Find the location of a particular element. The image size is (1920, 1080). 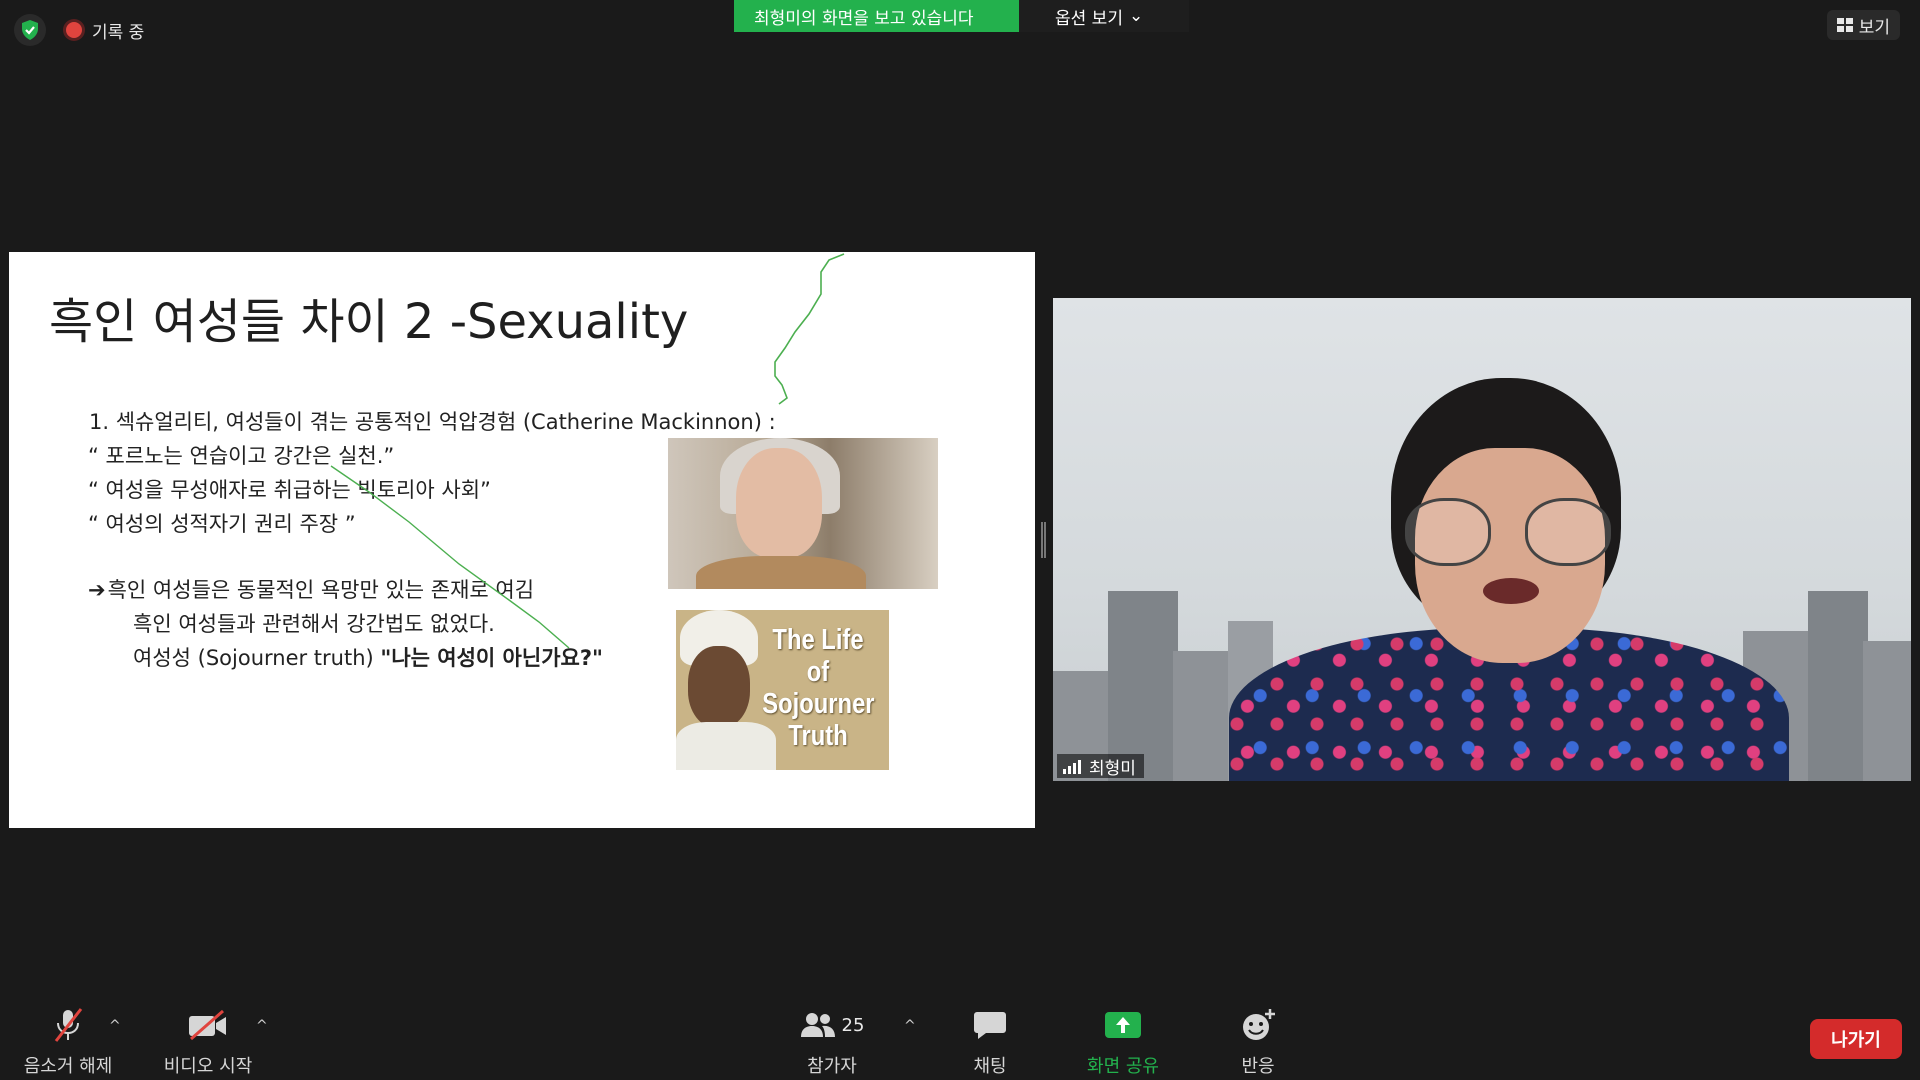

slide-line-7: 여성성 (Sojourner truth) "나는 여성이 아닌가요?" is located at coordinates (368, 657).